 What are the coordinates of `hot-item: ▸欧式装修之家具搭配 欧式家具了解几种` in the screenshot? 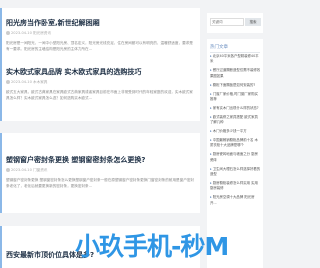 It's located at (235, 120).